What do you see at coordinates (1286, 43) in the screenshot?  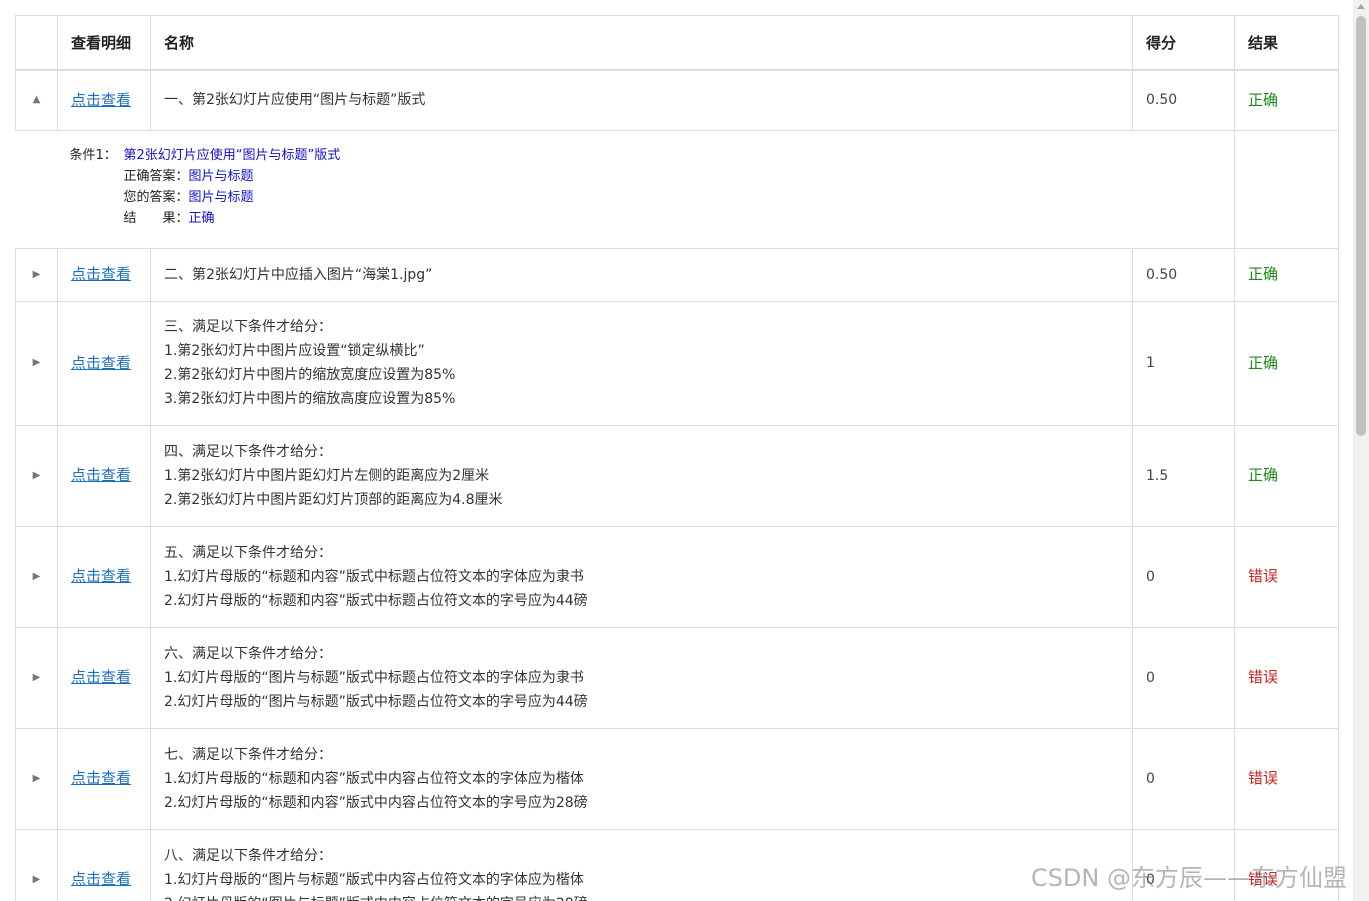 I see `header-result: 结果` at bounding box center [1286, 43].